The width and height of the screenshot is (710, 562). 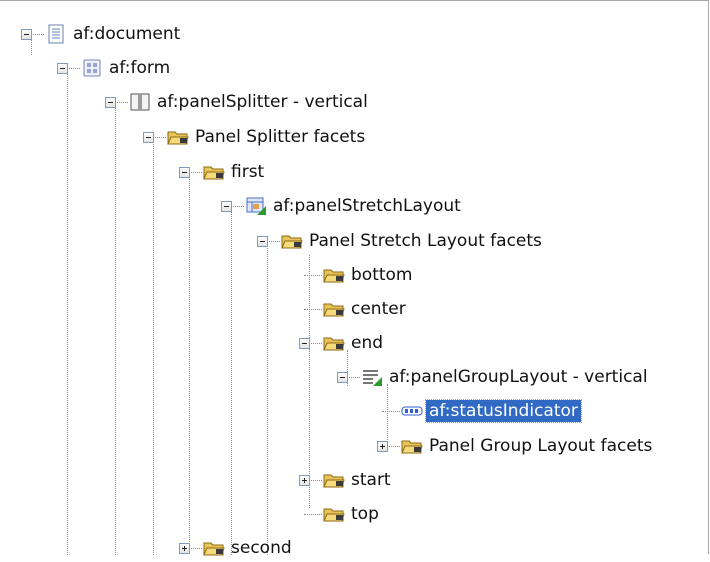 What do you see at coordinates (350, 548) in the screenshot?
I see `tree-node-second: second` at bounding box center [350, 548].